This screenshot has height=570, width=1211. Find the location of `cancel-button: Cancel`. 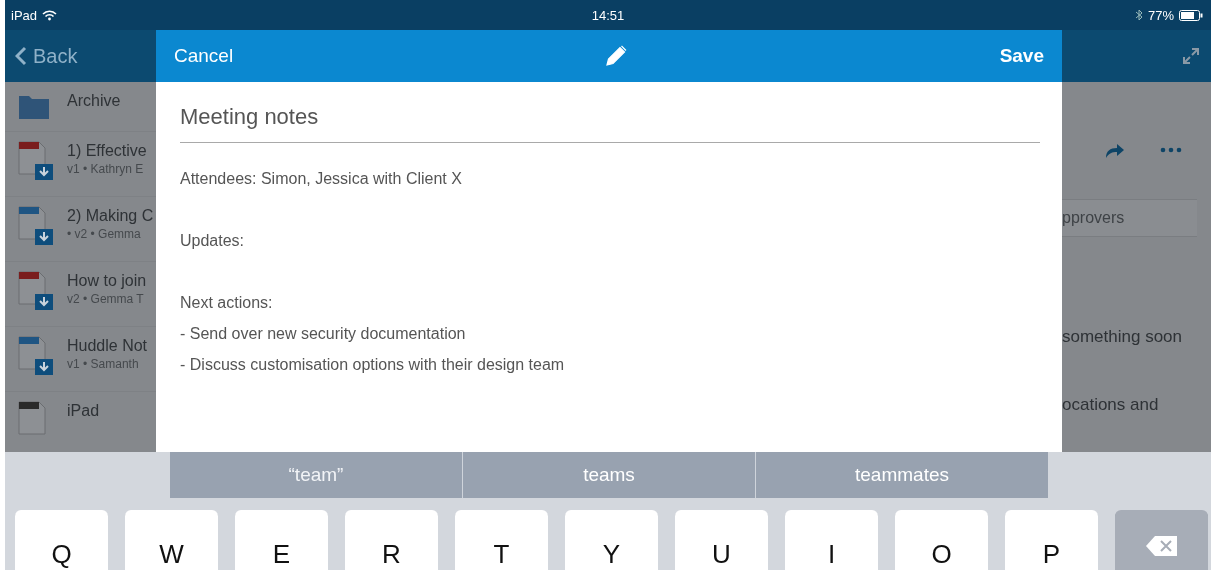

cancel-button: Cancel is located at coordinates (204, 56).